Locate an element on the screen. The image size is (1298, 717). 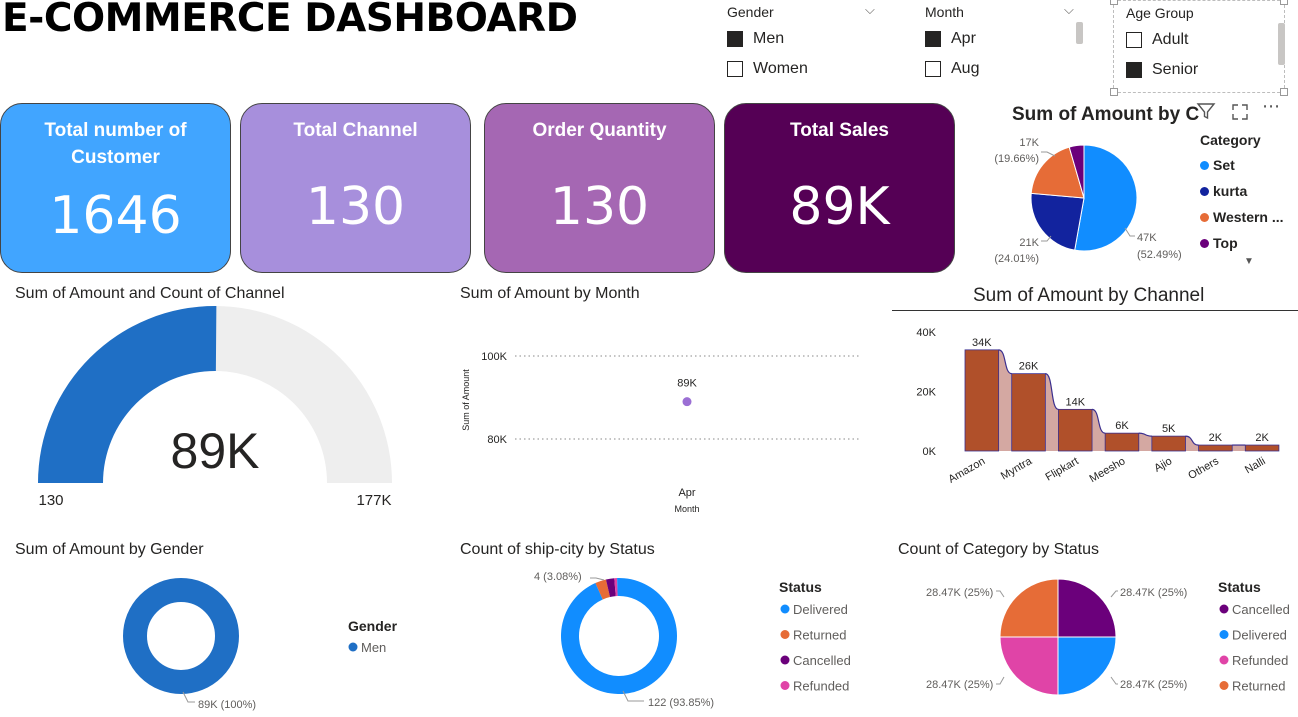
legend-title: Category is located at coordinates (1230, 140).